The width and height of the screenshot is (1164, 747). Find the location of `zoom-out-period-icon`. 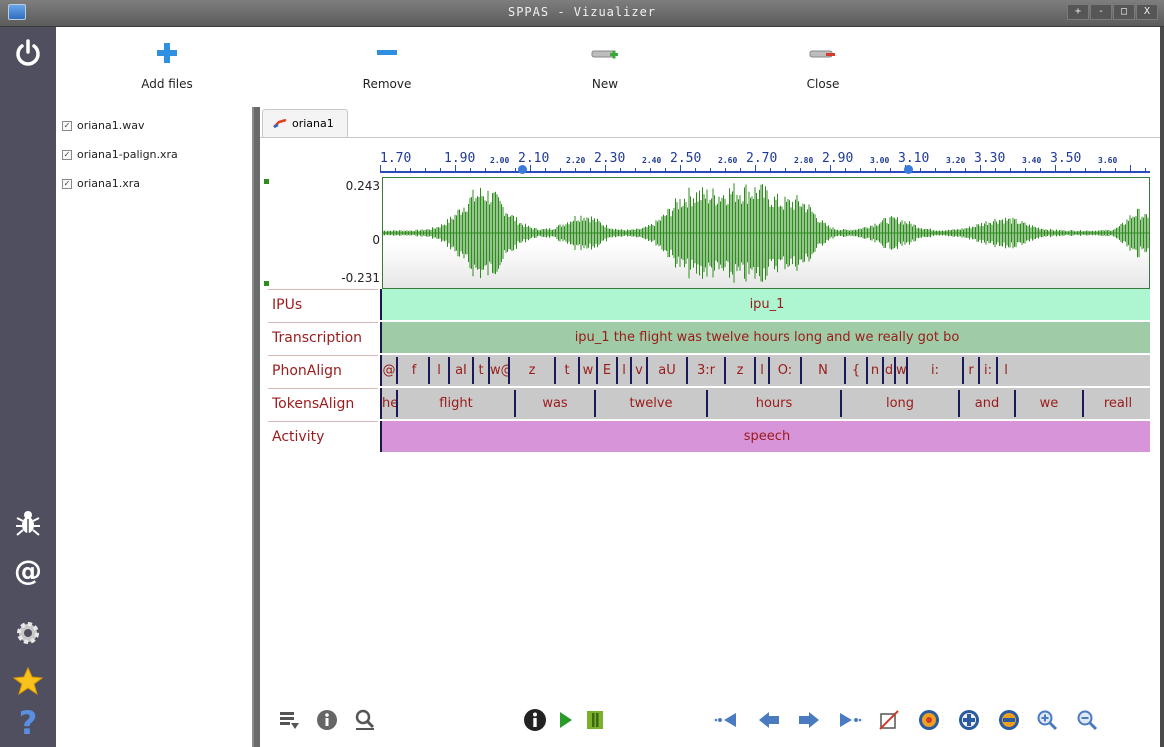

zoom-out-period-icon is located at coordinates (1009, 720).